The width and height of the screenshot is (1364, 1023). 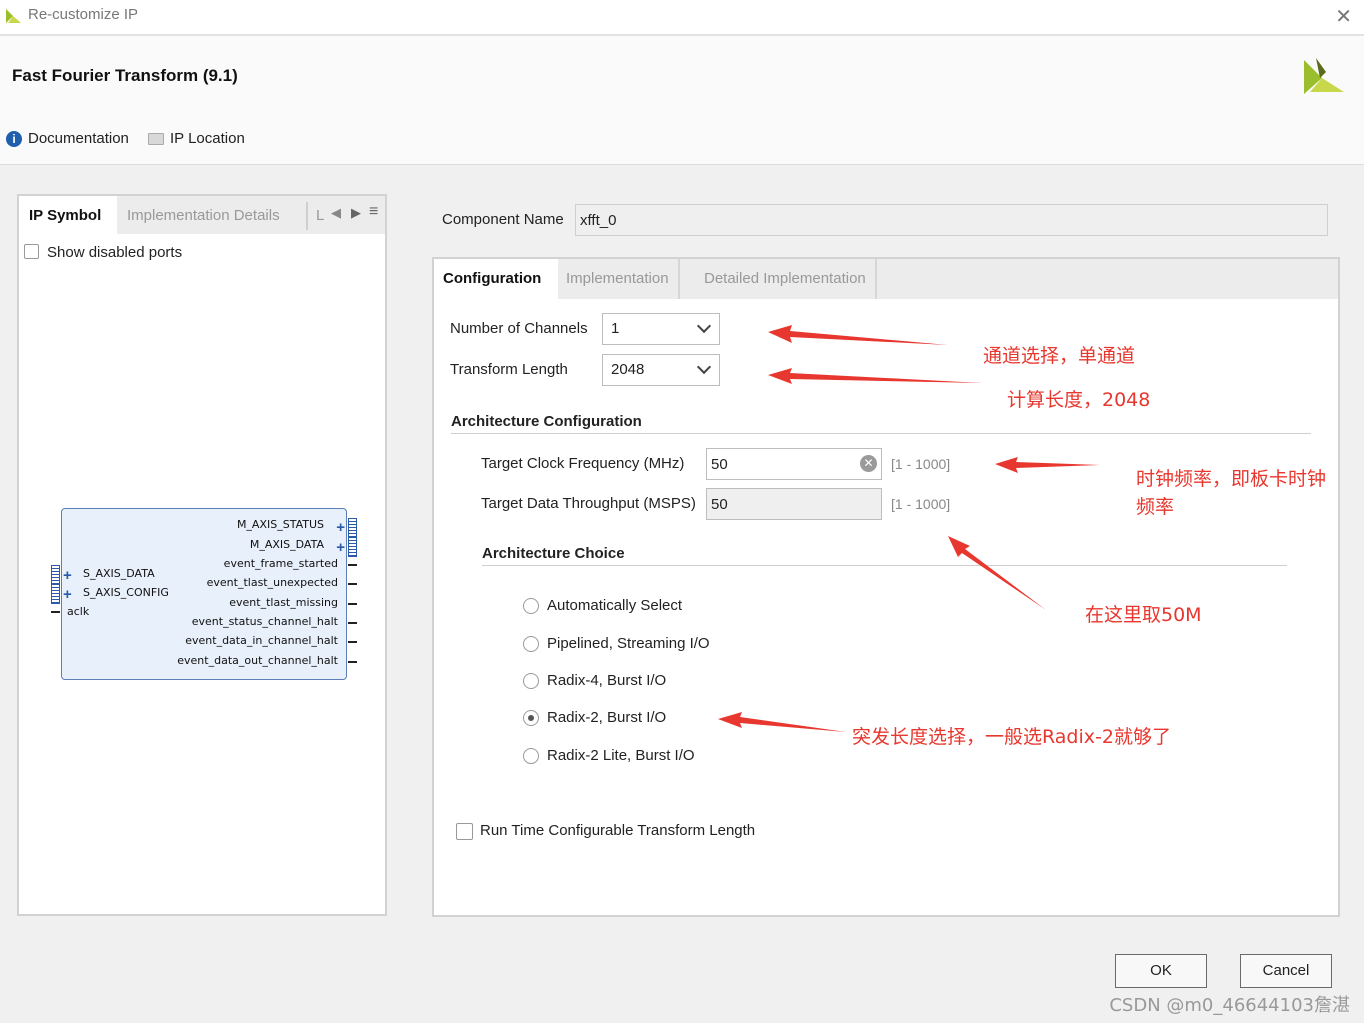 What do you see at coordinates (1011, 737) in the screenshot?
I see `annotation-burst: 突发长度选择，一般选Radix-2就够了` at bounding box center [1011, 737].